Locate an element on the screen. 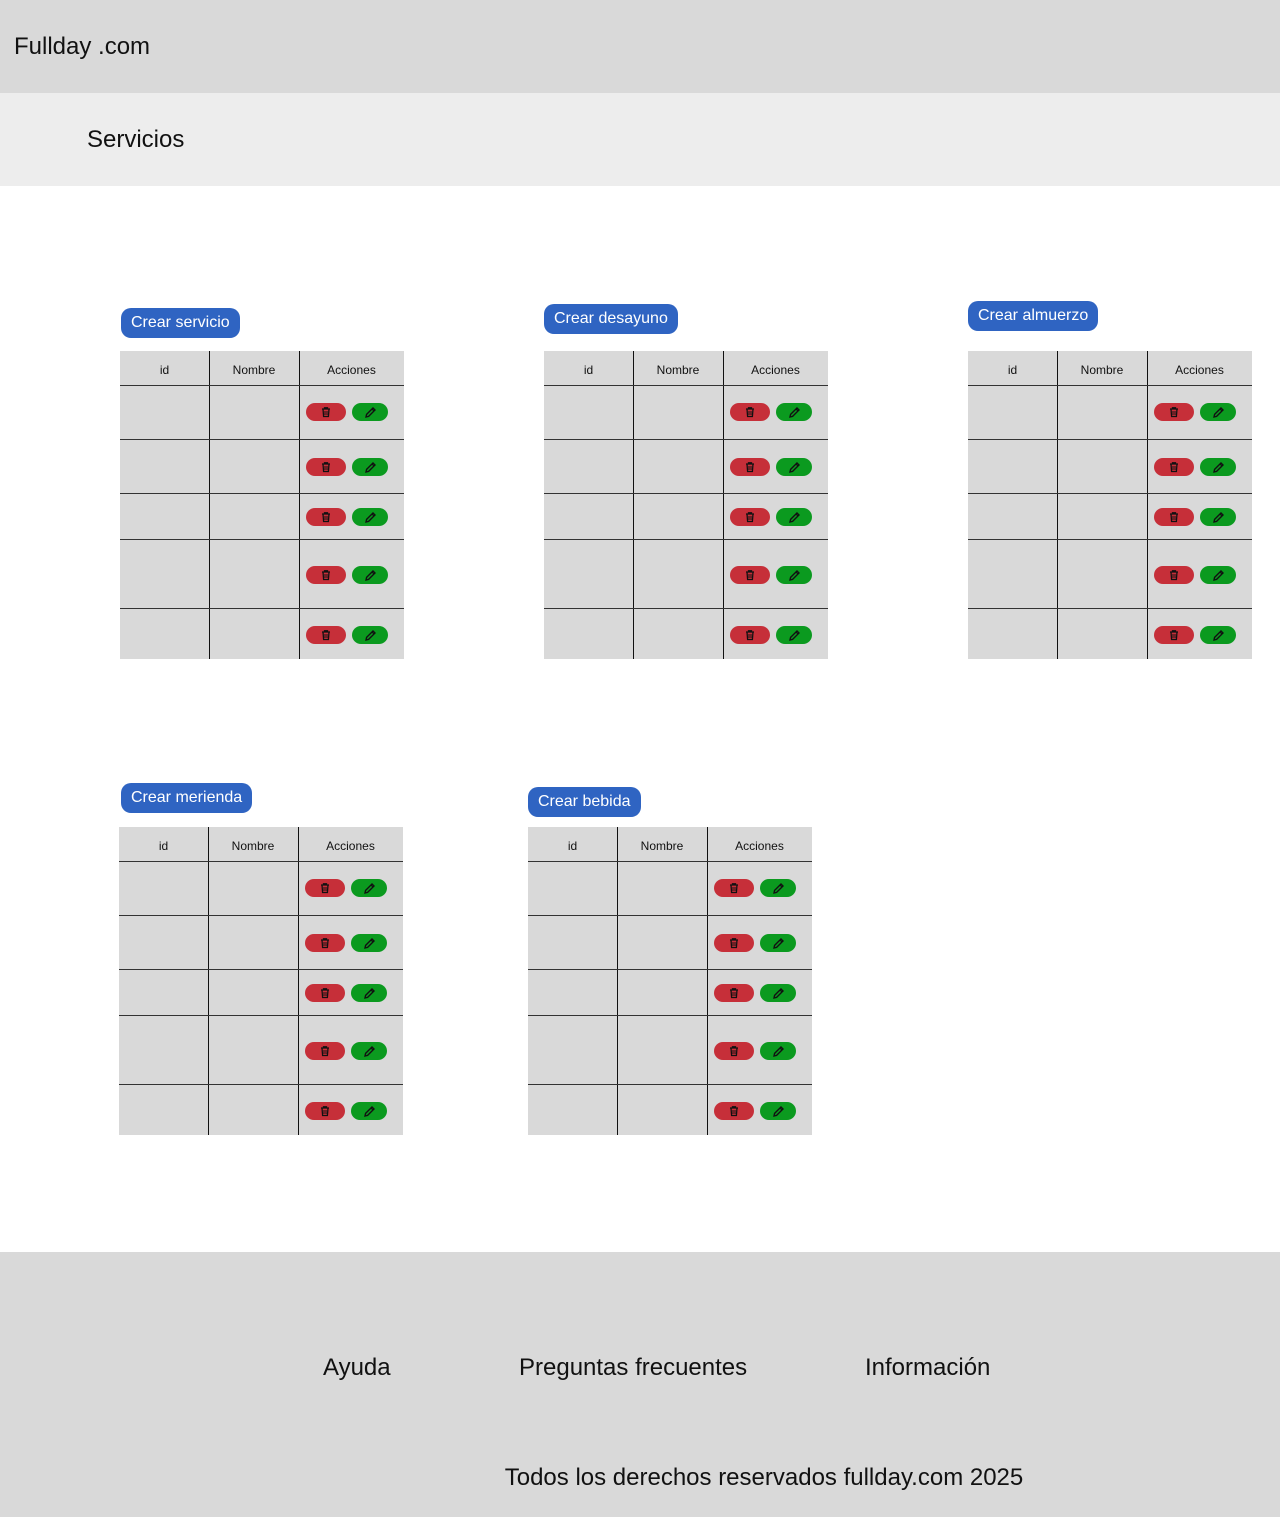  create-merienda-button: Crear merienda is located at coordinates (187, 798).